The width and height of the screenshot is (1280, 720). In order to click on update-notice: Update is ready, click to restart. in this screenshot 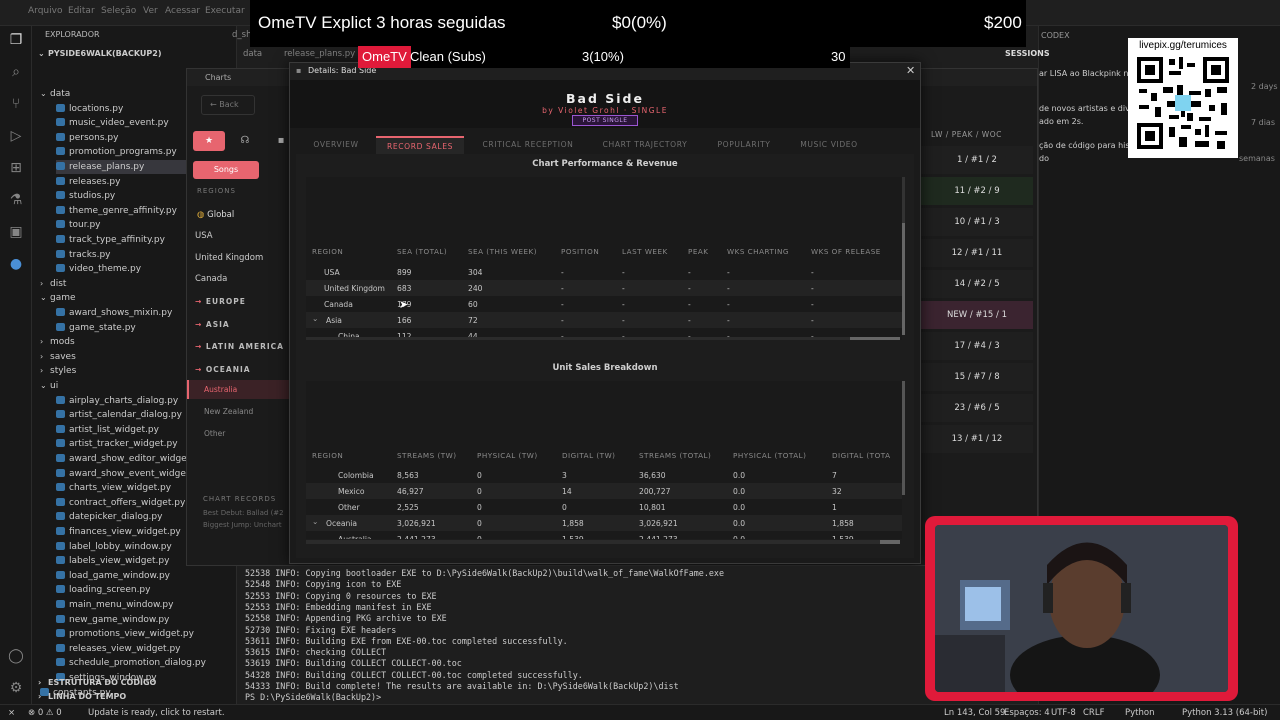, I will do `click(156, 713)`.